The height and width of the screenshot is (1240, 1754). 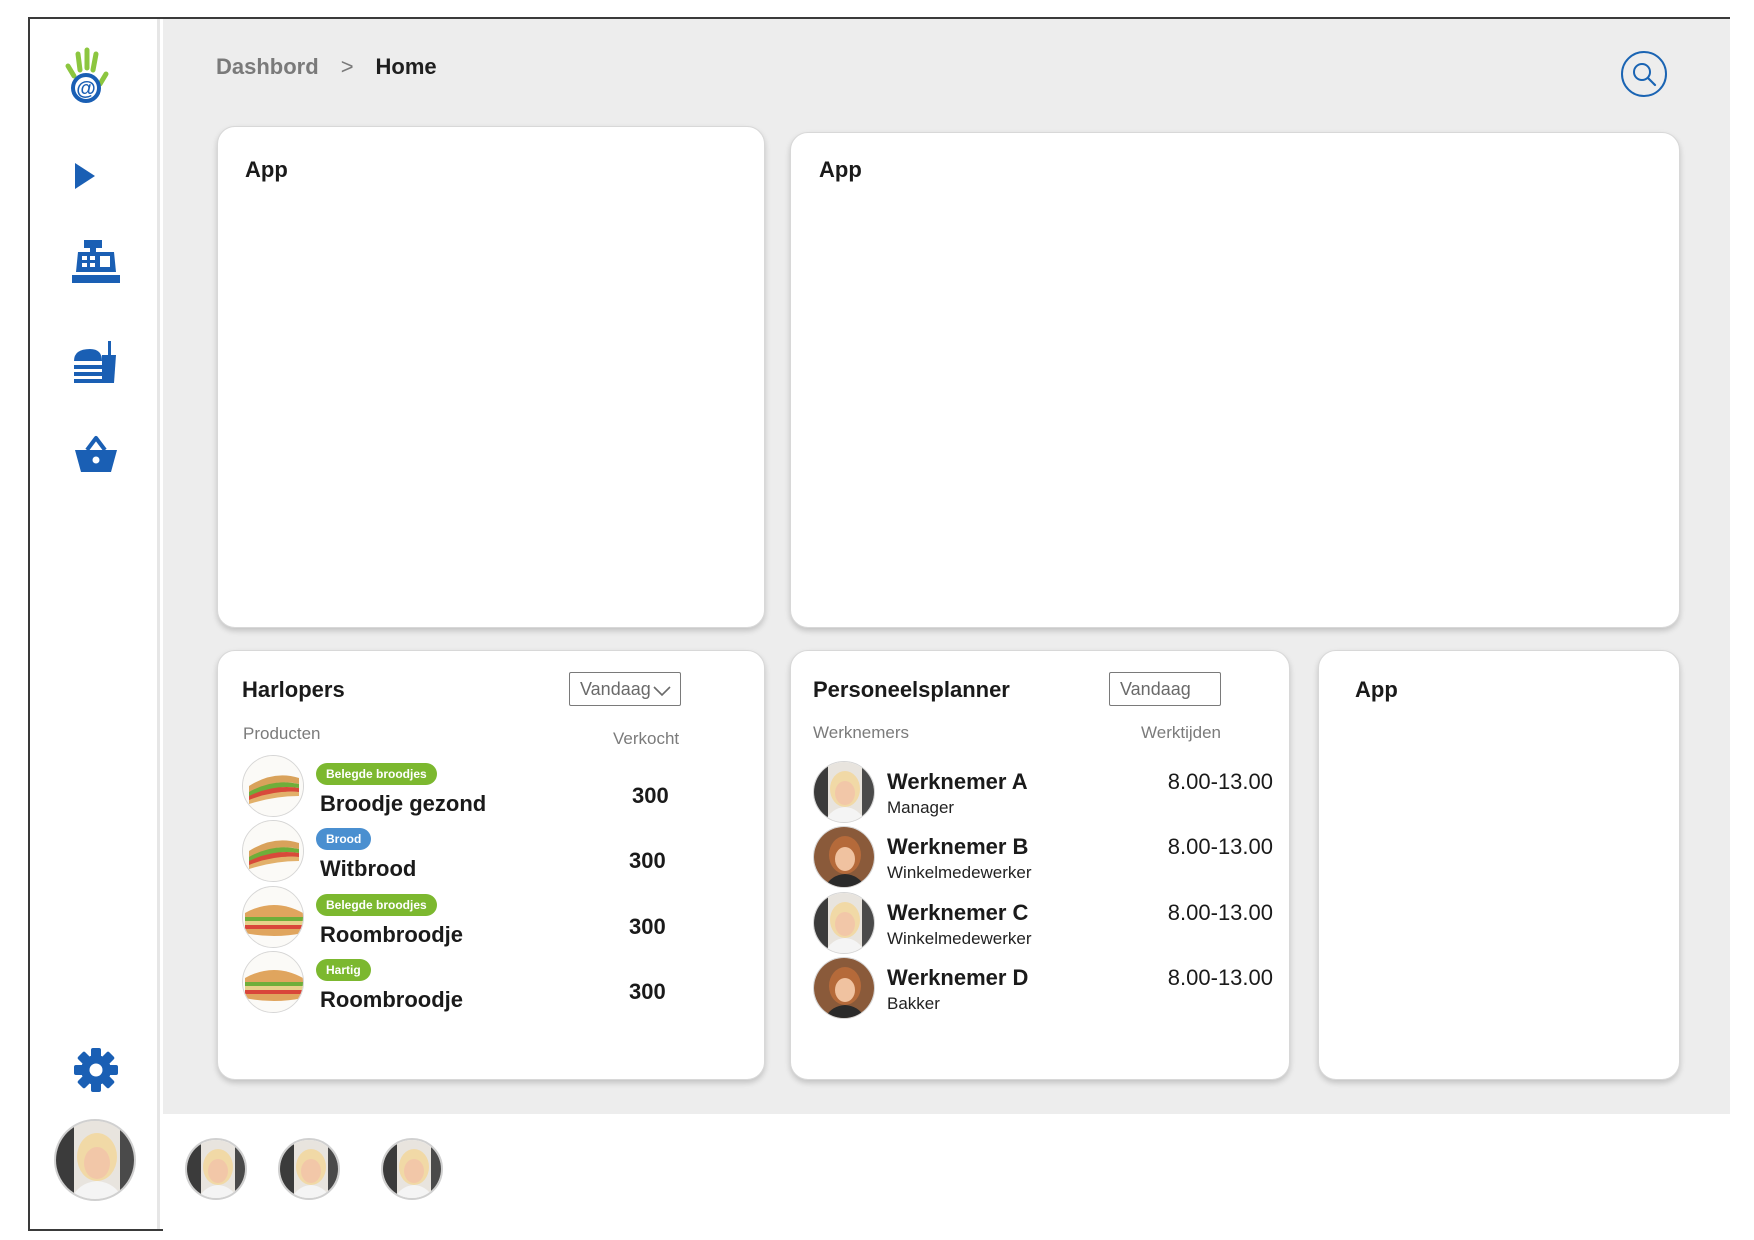 What do you see at coordinates (282, 733) in the screenshot?
I see `col-products: Producten` at bounding box center [282, 733].